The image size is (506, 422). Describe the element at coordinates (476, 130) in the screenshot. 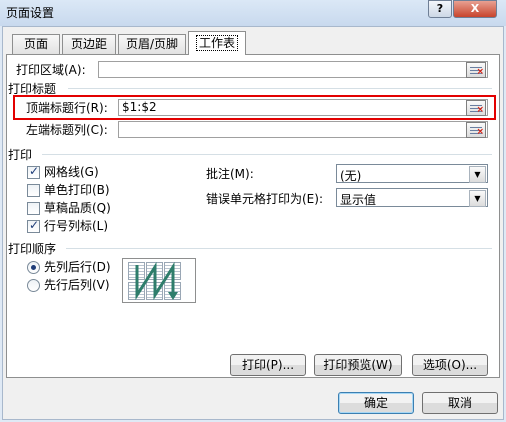

I see `cols-collapse-icon: ×` at that location.